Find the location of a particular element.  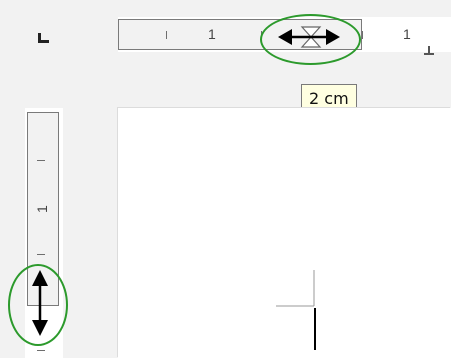

highlight-ellipse-vertical is located at coordinates (38, 305).